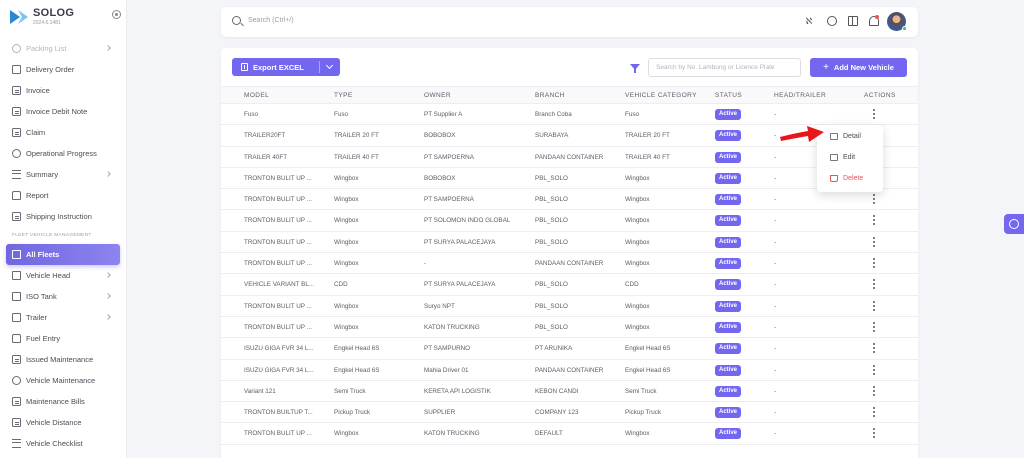 The width and height of the screenshot is (1024, 458). I want to click on sidebar-item-label: Summary, so click(42, 174).